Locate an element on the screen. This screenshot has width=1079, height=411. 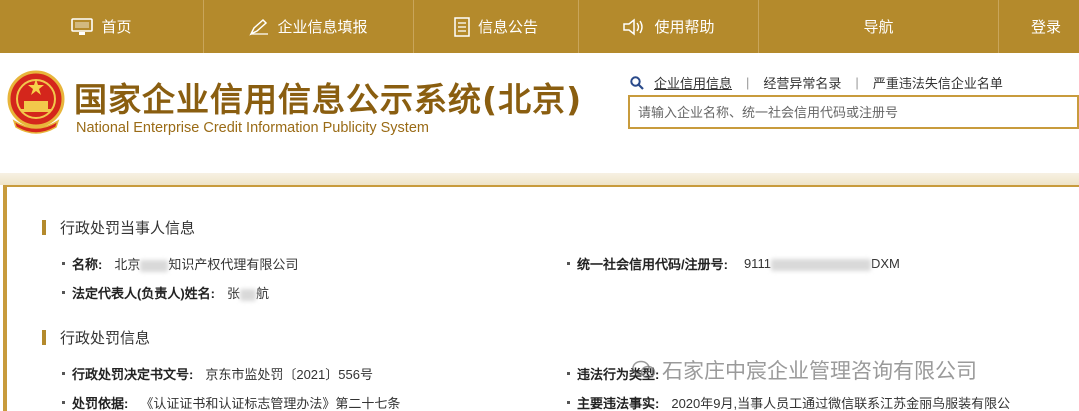
decision-number-row: 行政处罚决定书文号: 京东市监处罚〔2021〕556号 is located at coordinates (217, 373).